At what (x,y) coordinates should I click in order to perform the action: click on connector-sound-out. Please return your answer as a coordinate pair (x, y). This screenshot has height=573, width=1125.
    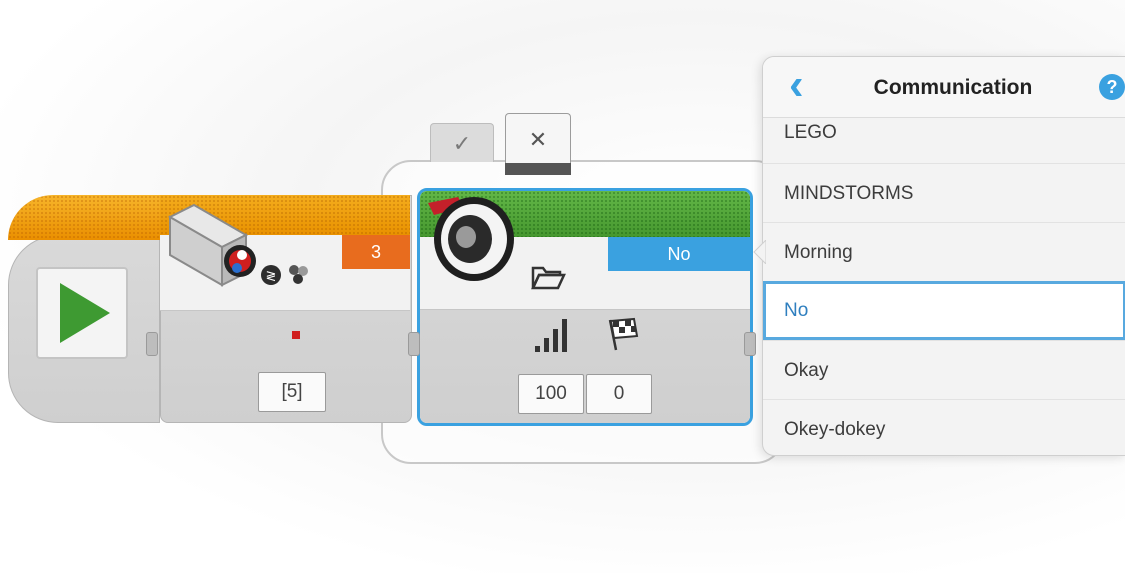
    Looking at the image, I should click on (750, 344).